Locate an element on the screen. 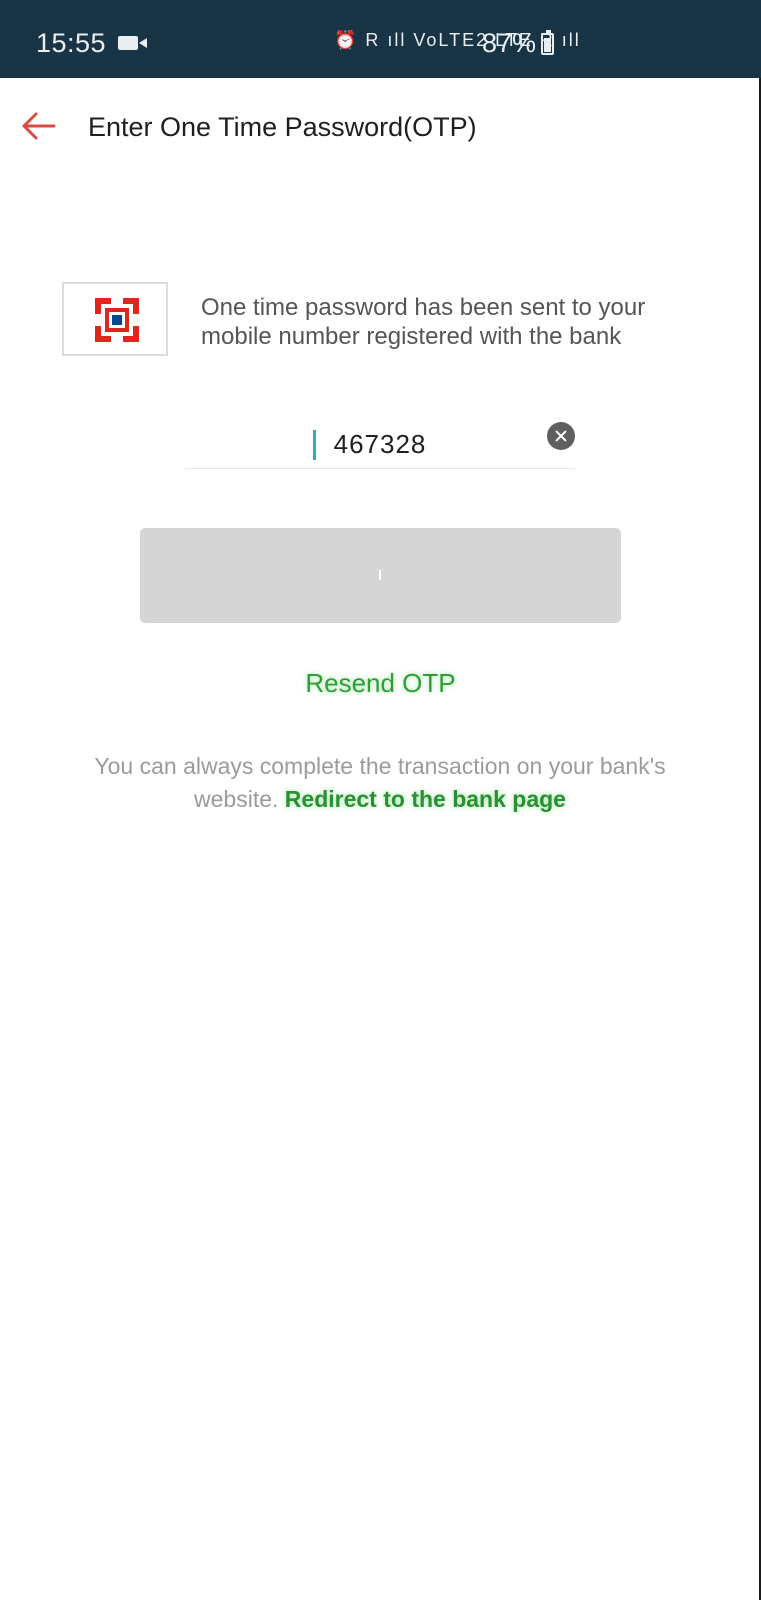  status-time: 15:55 is located at coordinates (71, 43).